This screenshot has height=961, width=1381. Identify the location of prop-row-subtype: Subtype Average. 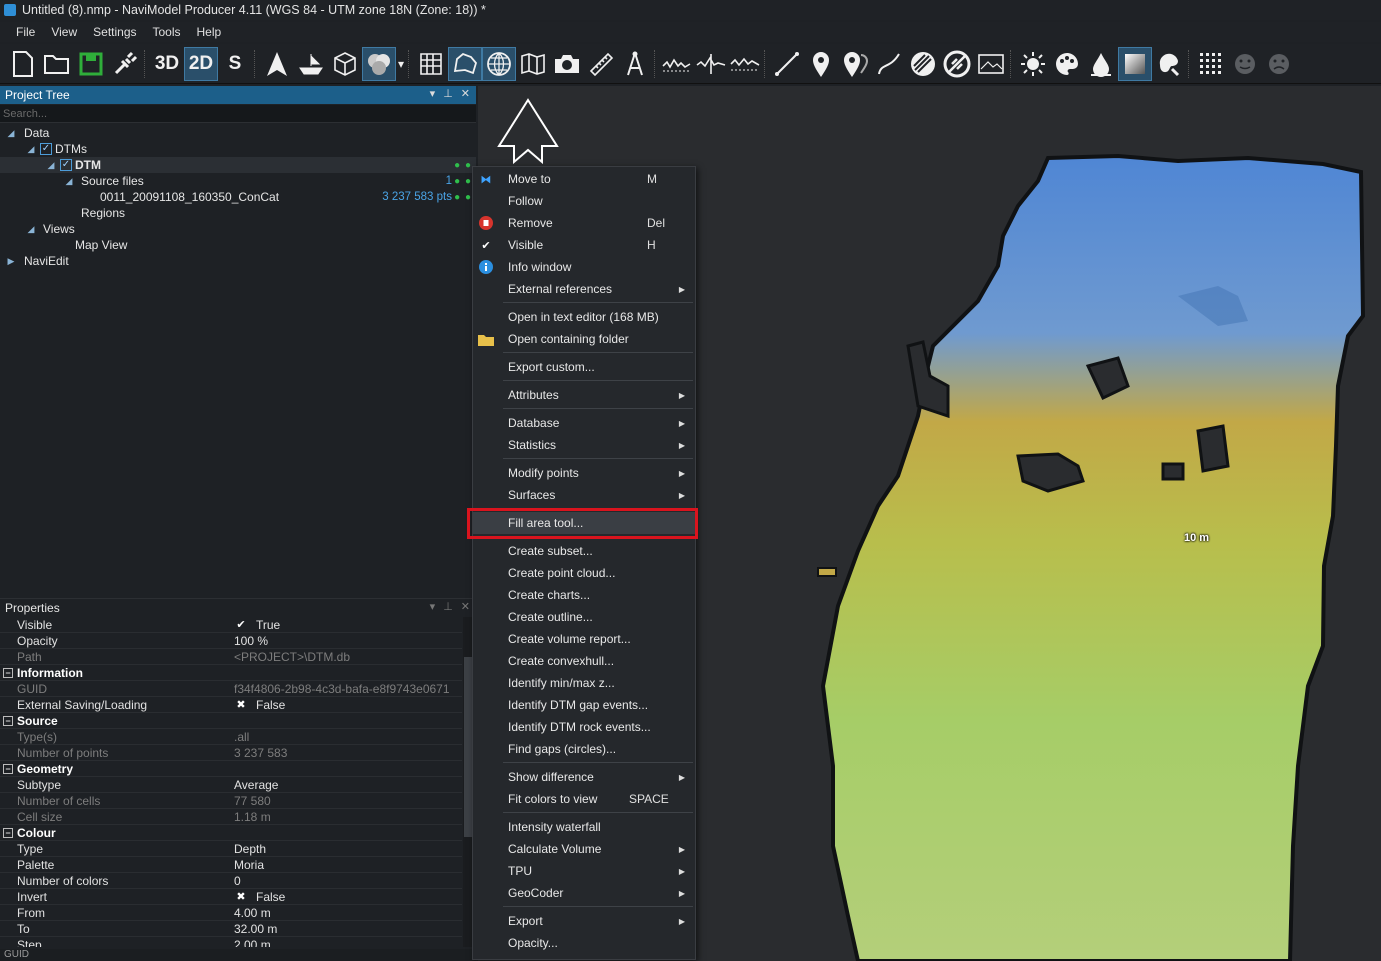
(231, 785).